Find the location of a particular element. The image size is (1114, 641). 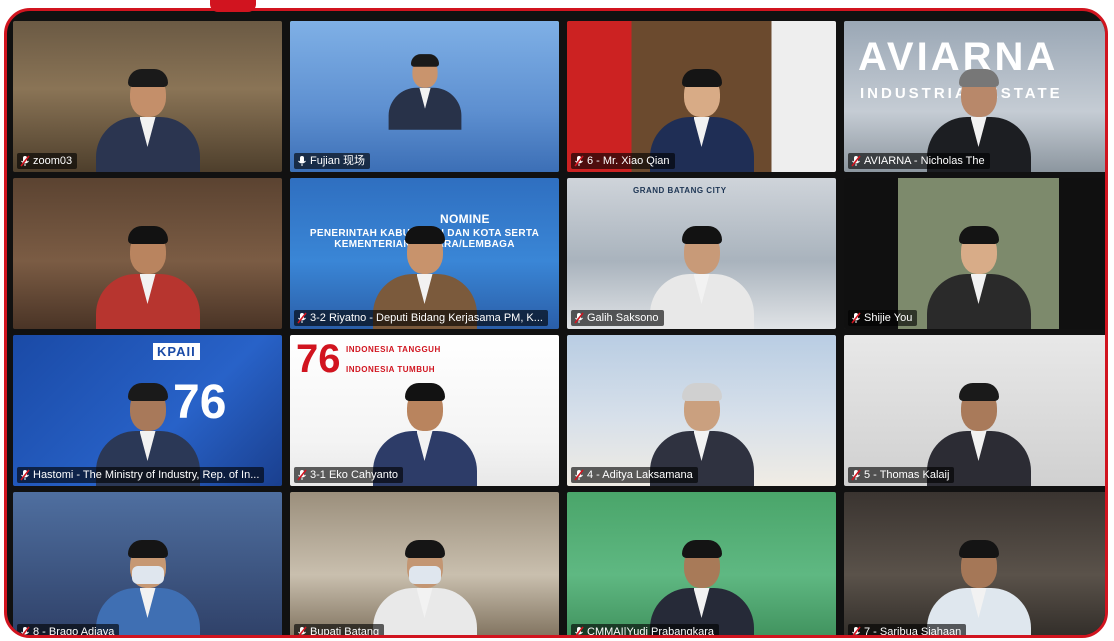

participant-name-label: 8 - Brago Adjaya is located at coordinates (68, 631).